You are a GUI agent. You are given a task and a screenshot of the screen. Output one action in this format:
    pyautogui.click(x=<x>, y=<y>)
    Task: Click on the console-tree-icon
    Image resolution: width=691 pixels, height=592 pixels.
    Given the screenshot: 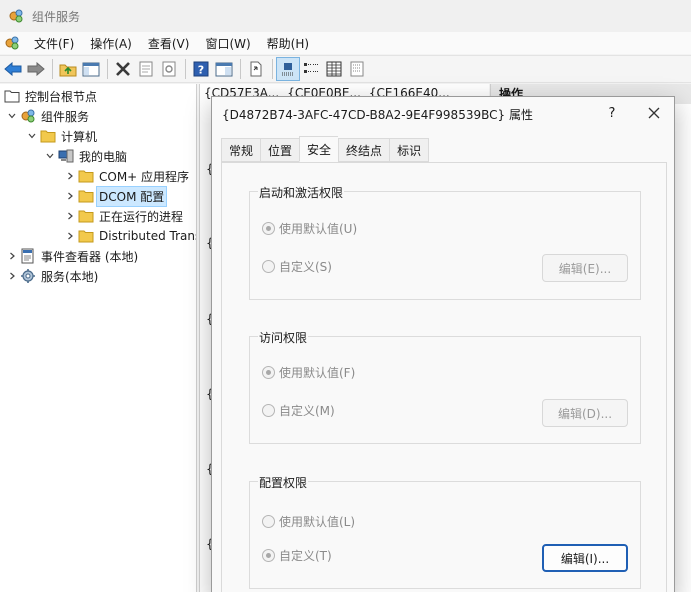 What is the action you would take?
    pyautogui.click(x=91, y=69)
    